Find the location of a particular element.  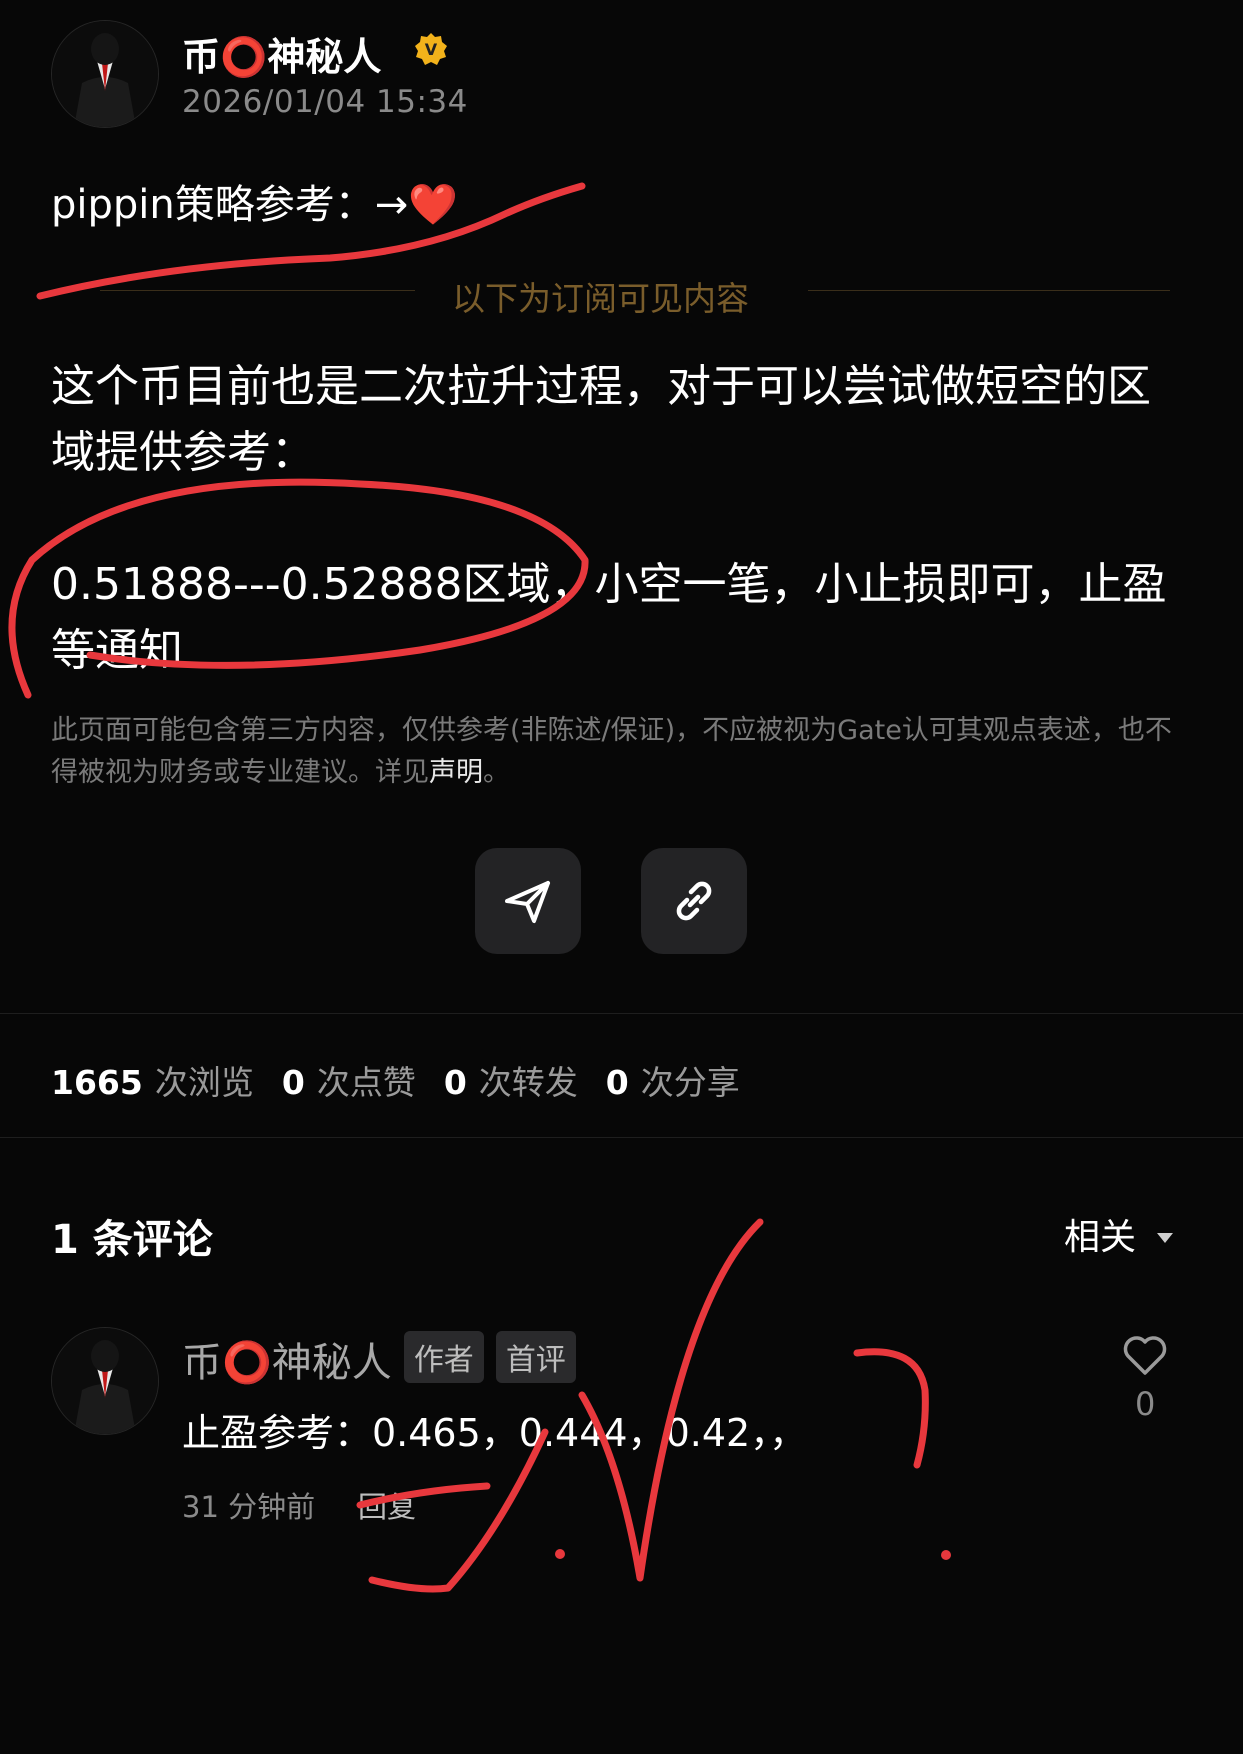

divider-line-left is located at coordinates (257, 290).